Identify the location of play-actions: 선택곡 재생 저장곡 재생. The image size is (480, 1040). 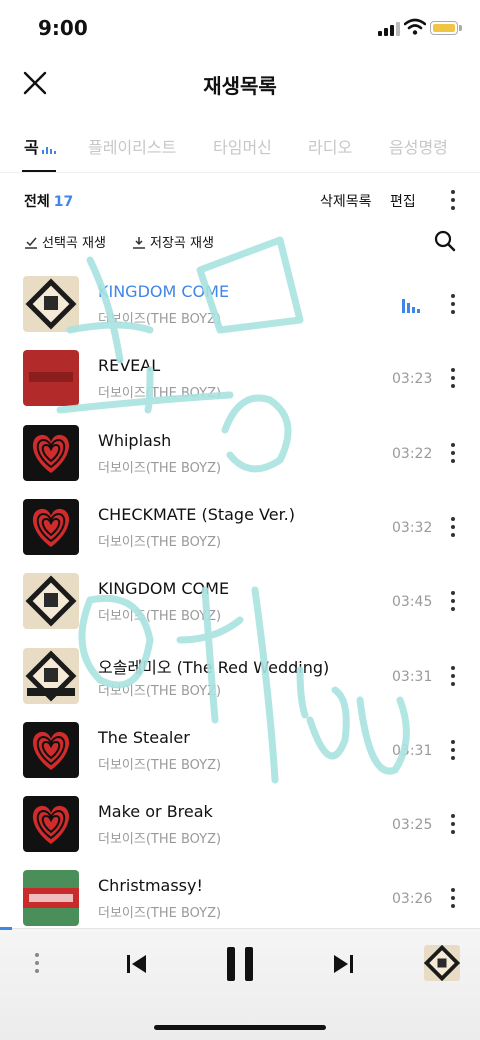
(240, 242).